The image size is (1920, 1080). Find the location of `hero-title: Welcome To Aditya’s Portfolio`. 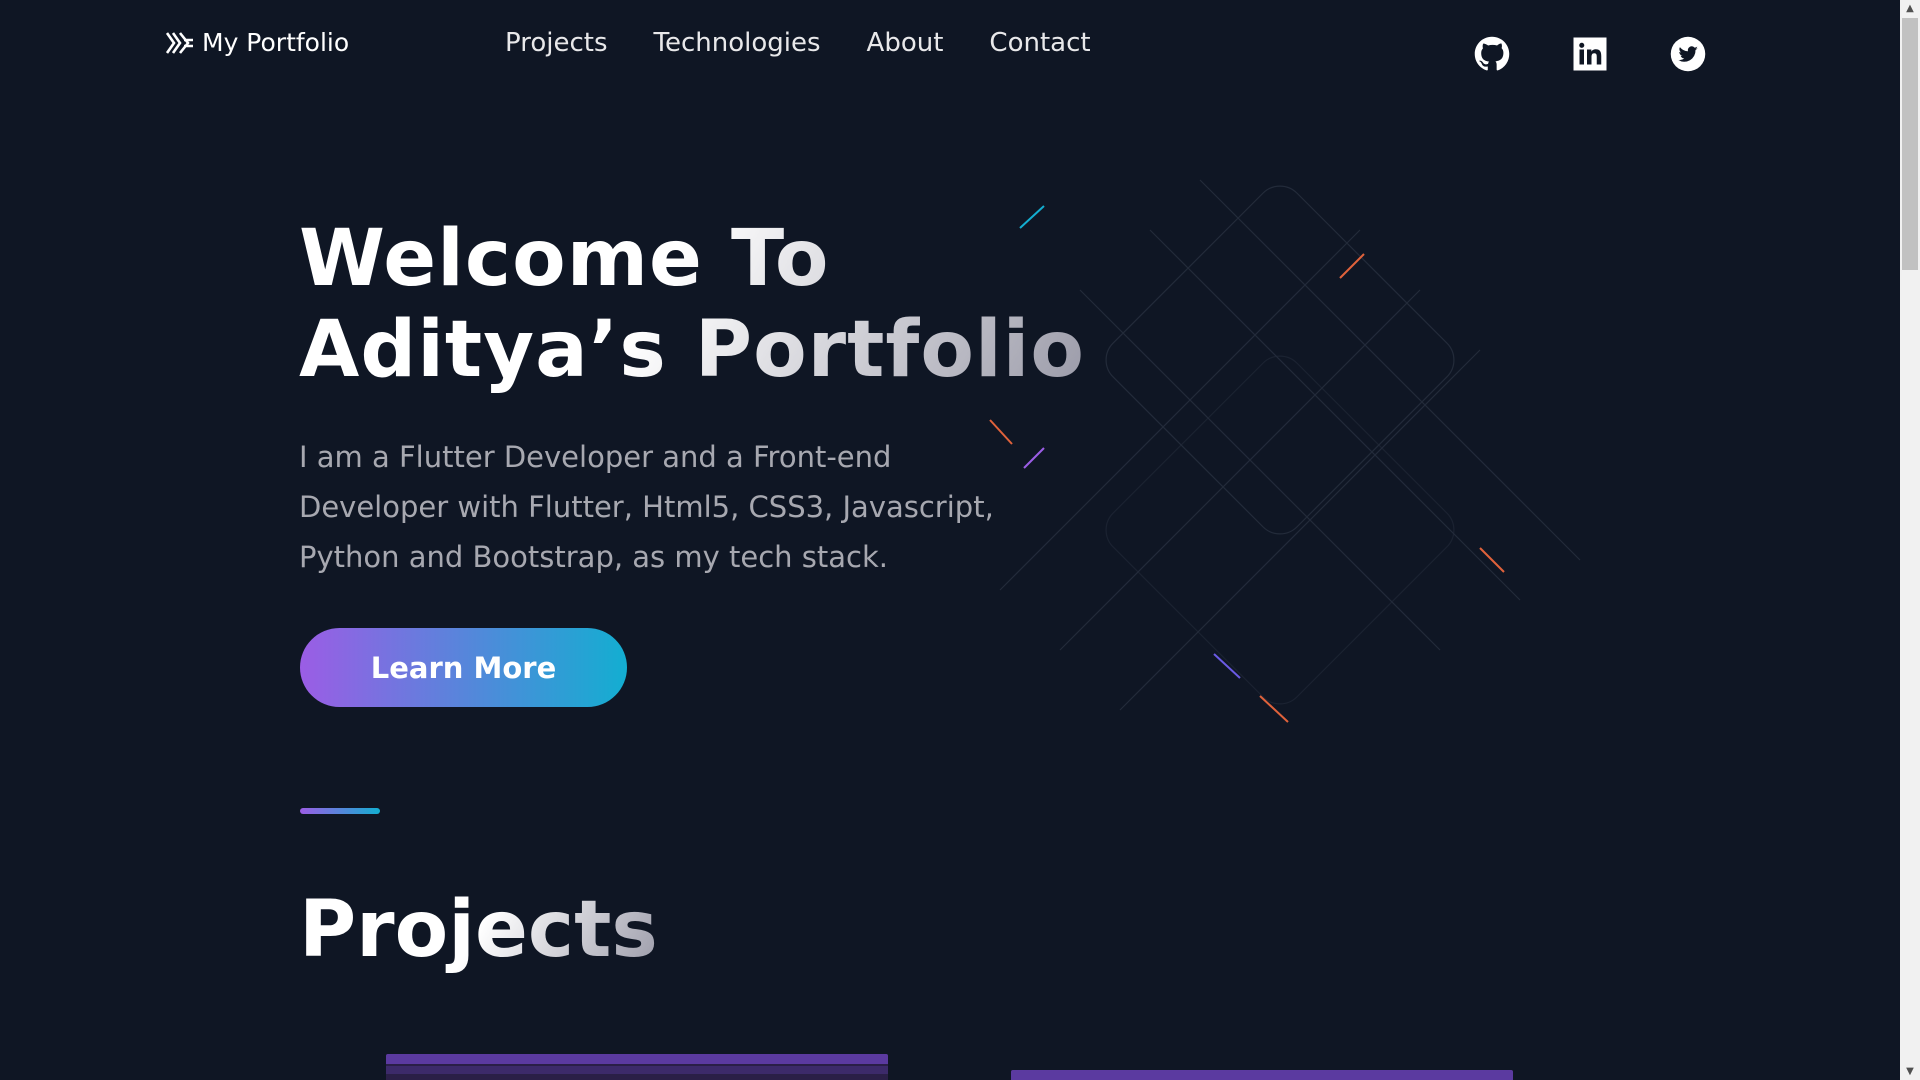

hero-title: Welcome To Aditya’s Portfolio is located at coordinates (692, 305).